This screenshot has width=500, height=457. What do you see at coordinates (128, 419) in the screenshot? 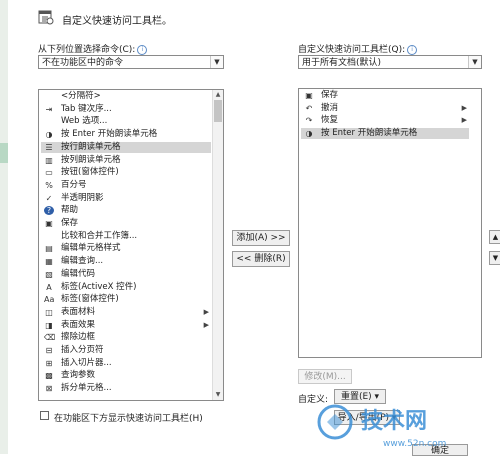
I see `show-below-ribbon-label: 在功能区下方显示快速访问工具栏(H)` at bounding box center [128, 419].